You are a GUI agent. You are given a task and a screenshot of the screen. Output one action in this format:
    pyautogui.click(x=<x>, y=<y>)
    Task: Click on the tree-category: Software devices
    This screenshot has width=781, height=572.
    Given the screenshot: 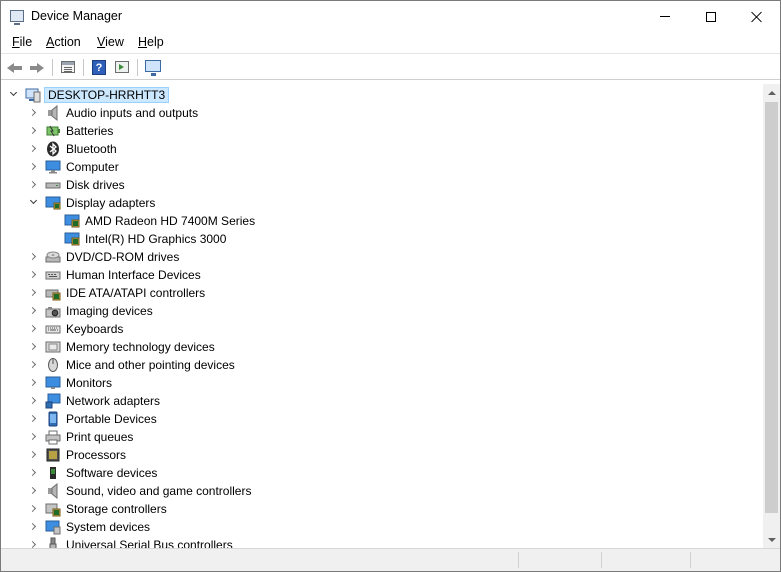 What is the action you would take?
    pyautogui.click(x=382, y=473)
    